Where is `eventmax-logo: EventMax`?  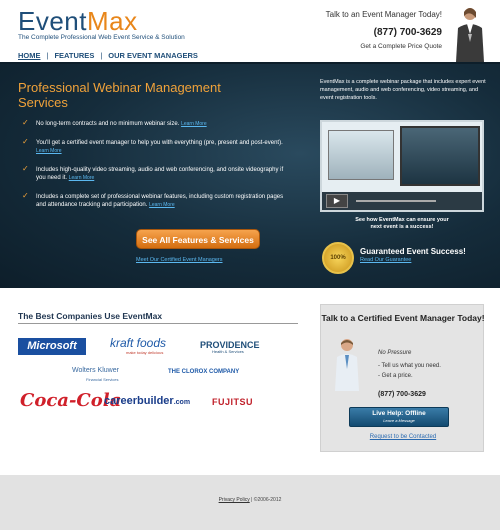 eventmax-logo: EventMax is located at coordinates (78, 21).